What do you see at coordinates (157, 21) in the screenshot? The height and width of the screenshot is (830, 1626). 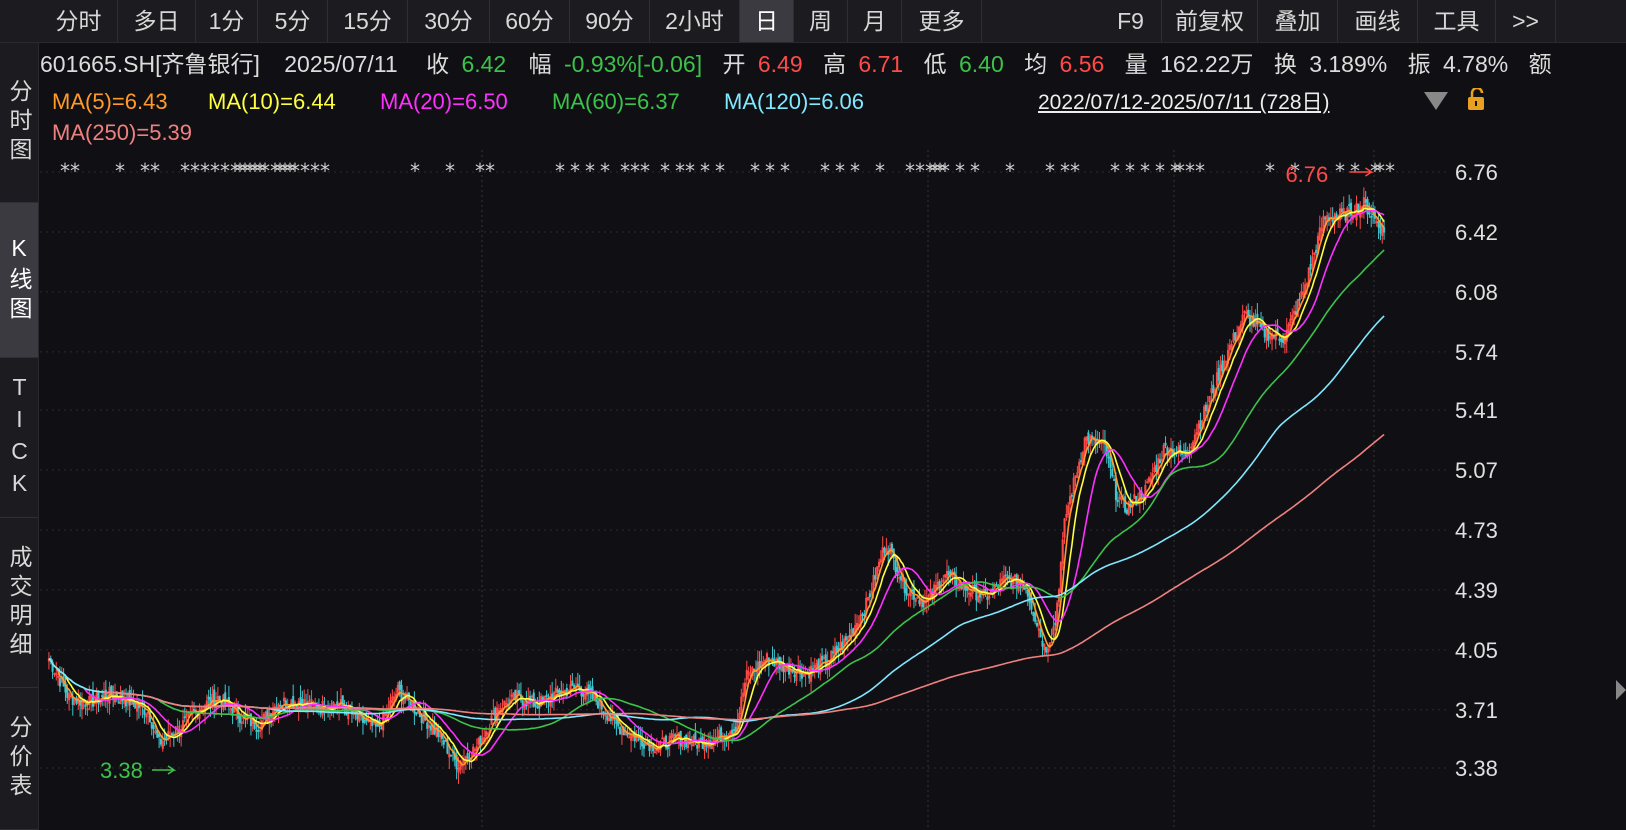 I see `tab-2: 多日` at bounding box center [157, 21].